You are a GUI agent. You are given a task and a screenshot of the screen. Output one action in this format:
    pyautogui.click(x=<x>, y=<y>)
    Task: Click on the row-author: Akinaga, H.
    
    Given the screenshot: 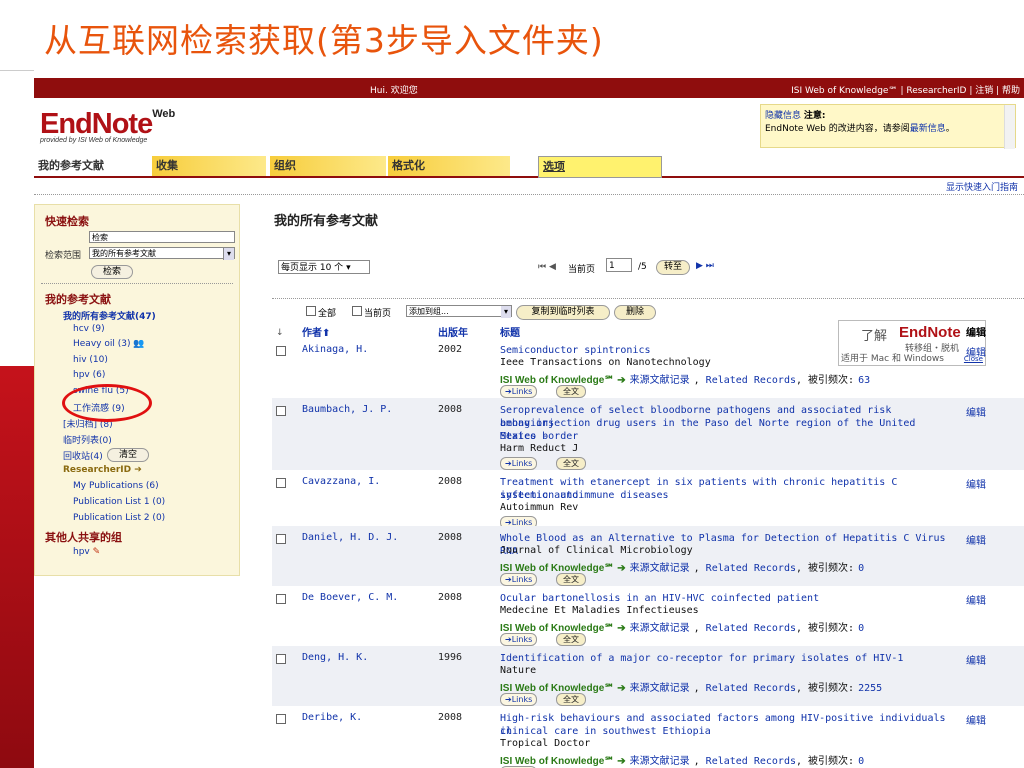 What is the action you would take?
    pyautogui.click(x=335, y=349)
    